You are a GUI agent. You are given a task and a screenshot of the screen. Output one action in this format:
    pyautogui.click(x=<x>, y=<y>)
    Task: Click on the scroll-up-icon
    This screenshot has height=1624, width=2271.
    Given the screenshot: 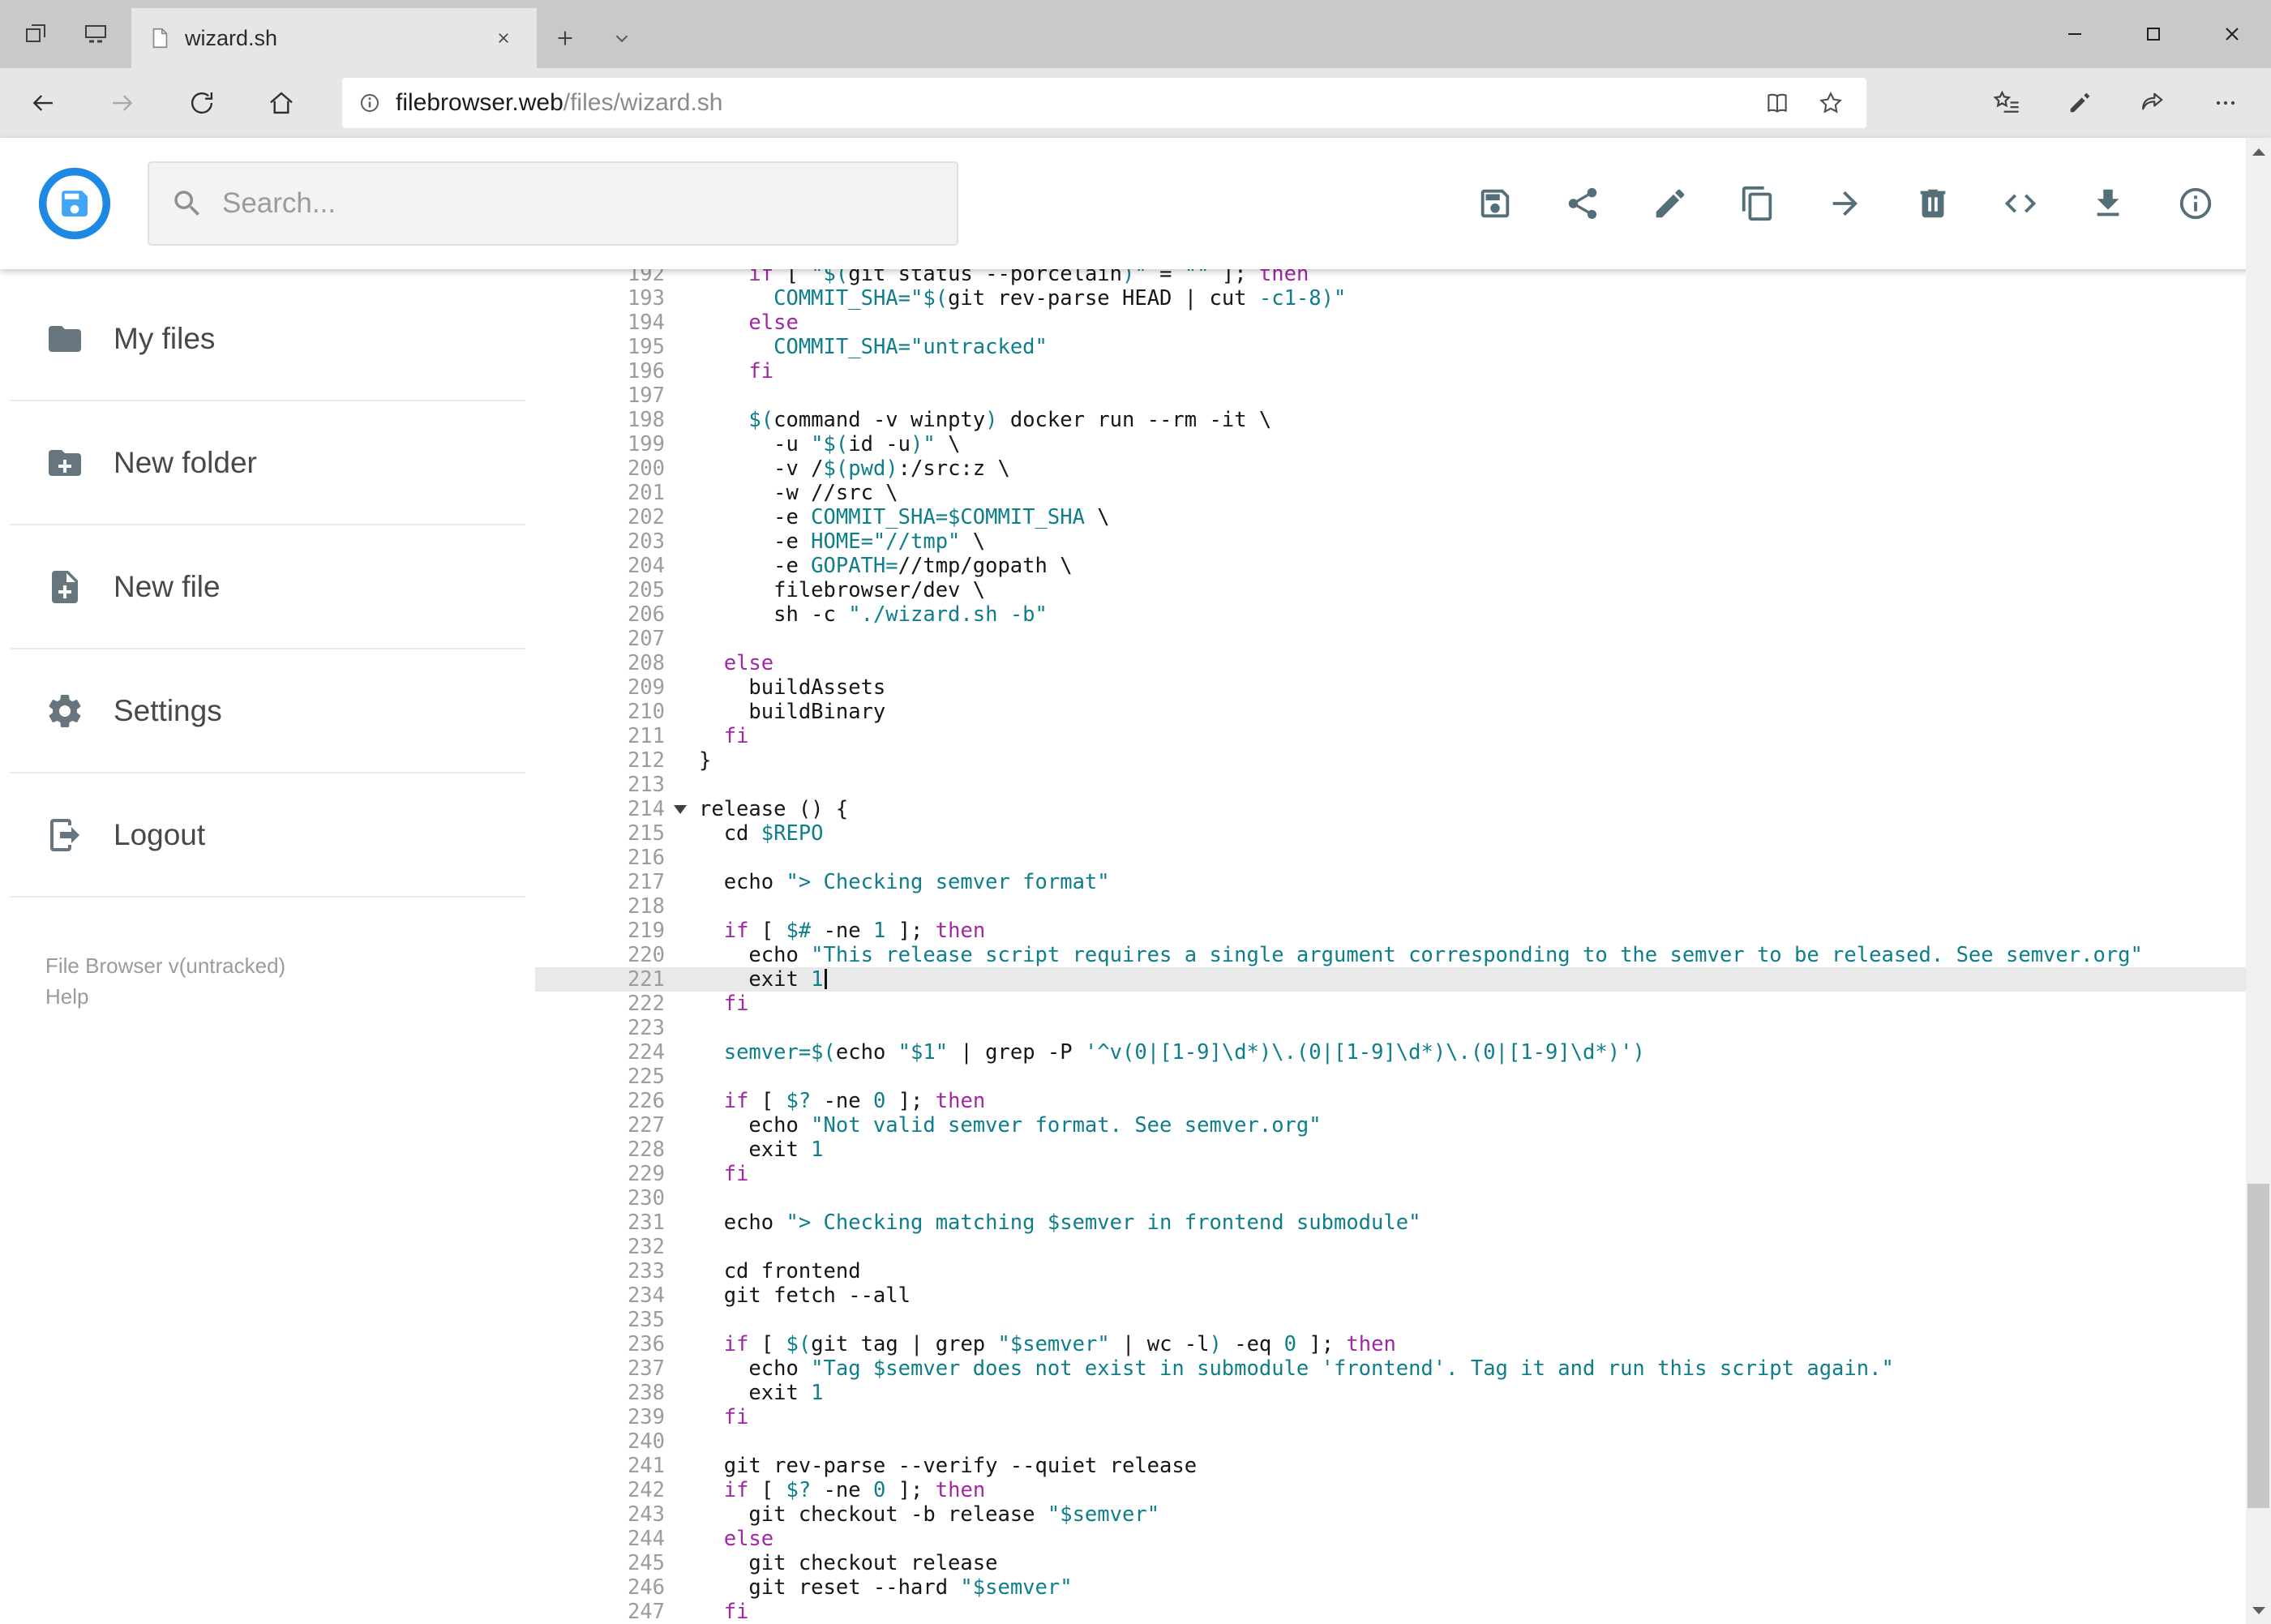 What is the action you would take?
    pyautogui.click(x=2258, y=151)
    